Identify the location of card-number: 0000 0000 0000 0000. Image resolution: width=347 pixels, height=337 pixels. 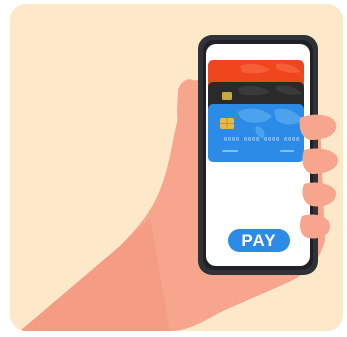
(262, 140).